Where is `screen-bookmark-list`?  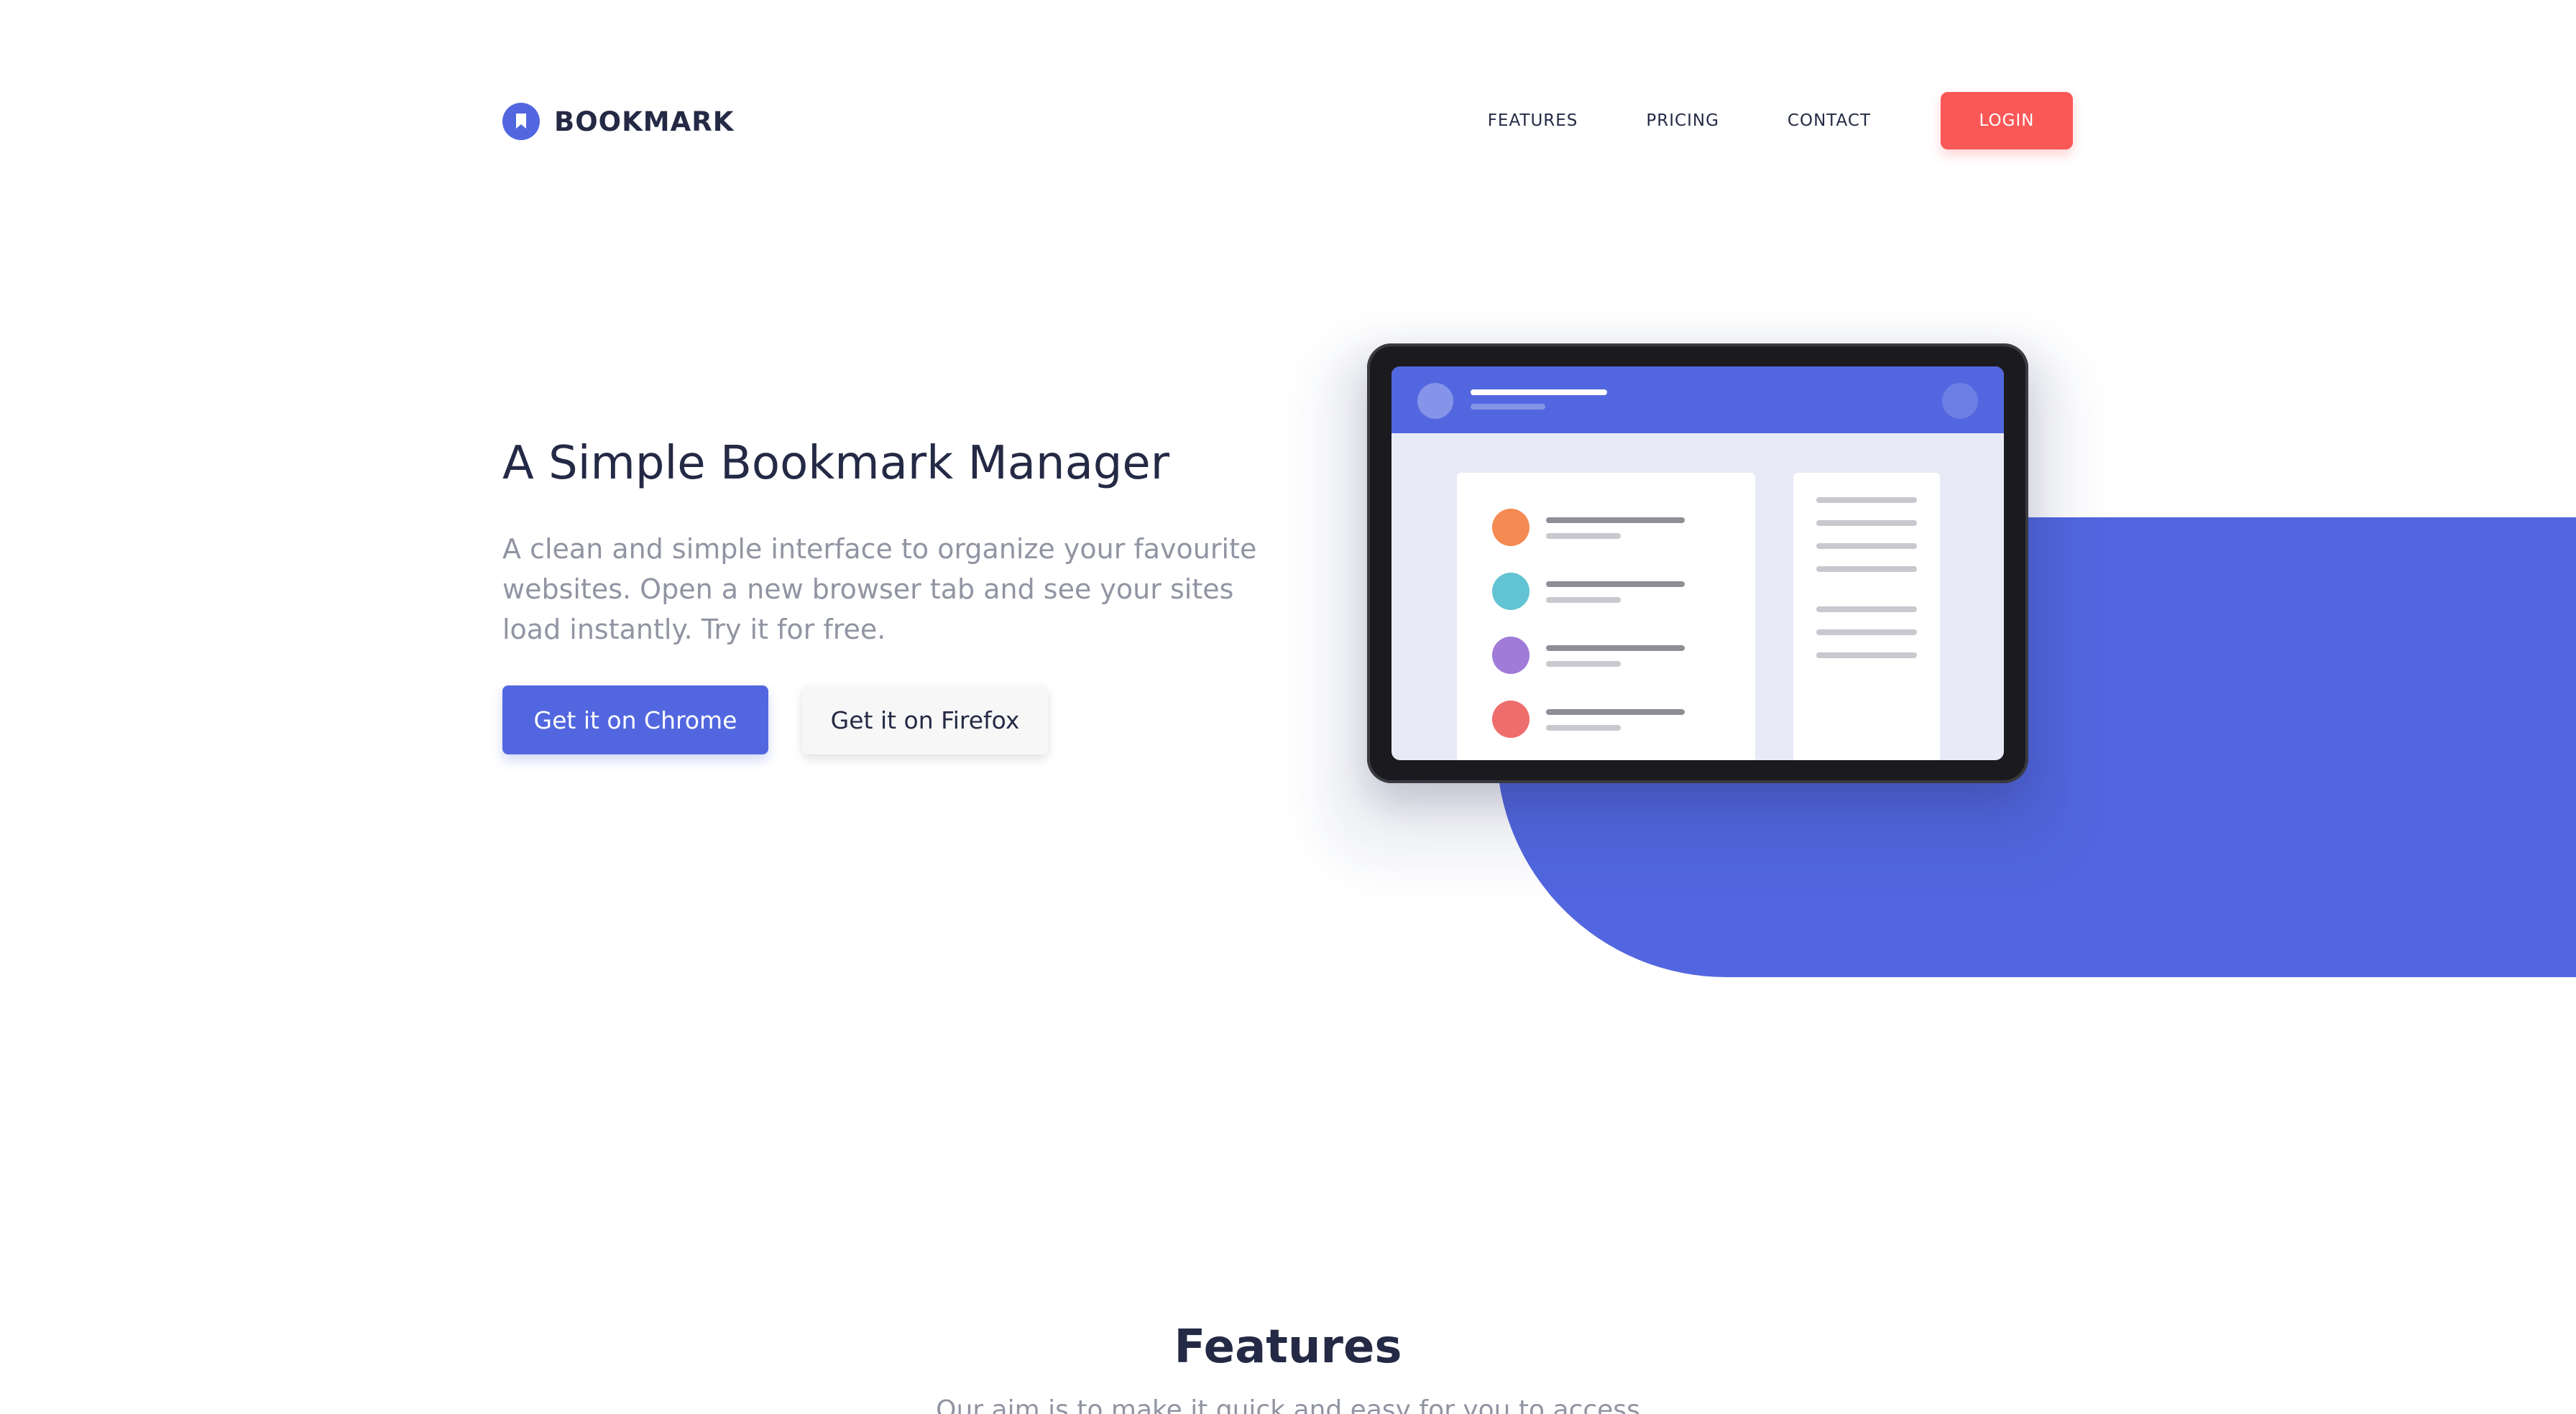
screen-bookmark-list is located at coordinates (1606, 616).